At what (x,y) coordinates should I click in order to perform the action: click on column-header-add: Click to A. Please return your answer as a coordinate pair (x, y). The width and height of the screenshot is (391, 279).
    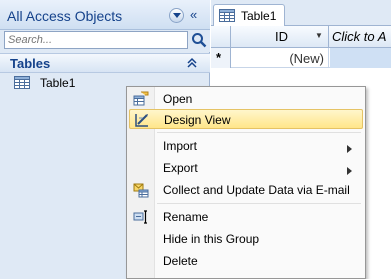
    Looking at the image, I should click on (360, 36).